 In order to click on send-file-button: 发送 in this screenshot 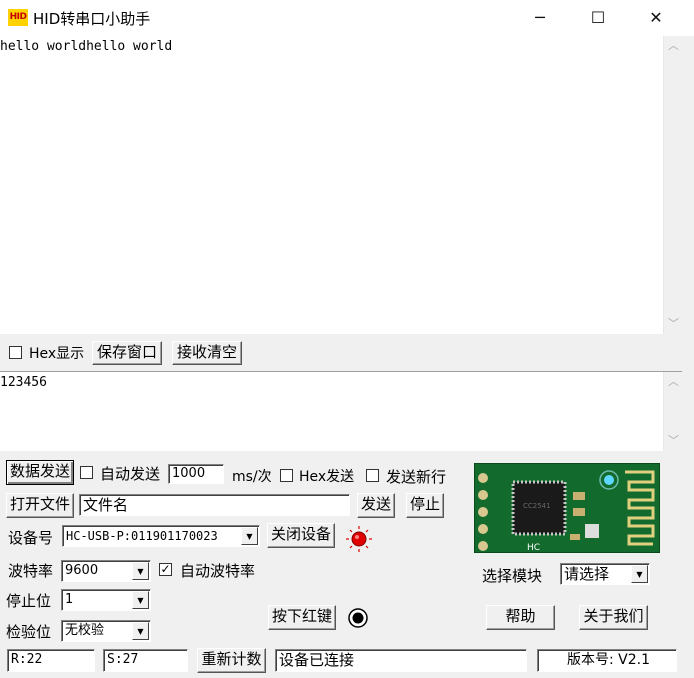, I will do `click(376, 505)`.